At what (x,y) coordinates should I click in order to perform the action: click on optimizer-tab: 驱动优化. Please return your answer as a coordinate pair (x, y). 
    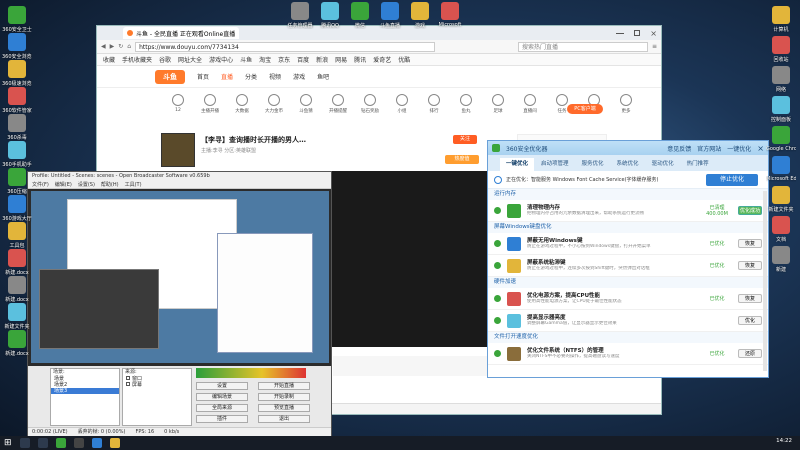
    Looking at the image, I should click on (663, 164).